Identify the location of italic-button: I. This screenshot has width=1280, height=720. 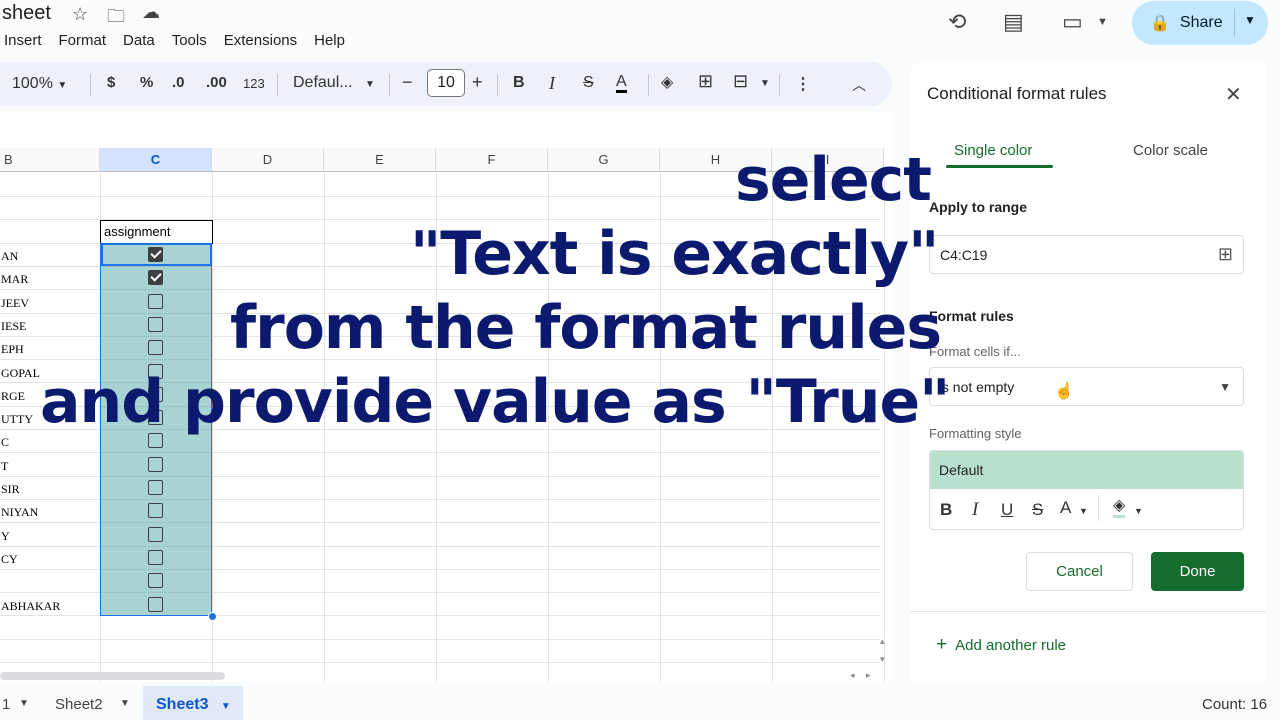
(552, 83).